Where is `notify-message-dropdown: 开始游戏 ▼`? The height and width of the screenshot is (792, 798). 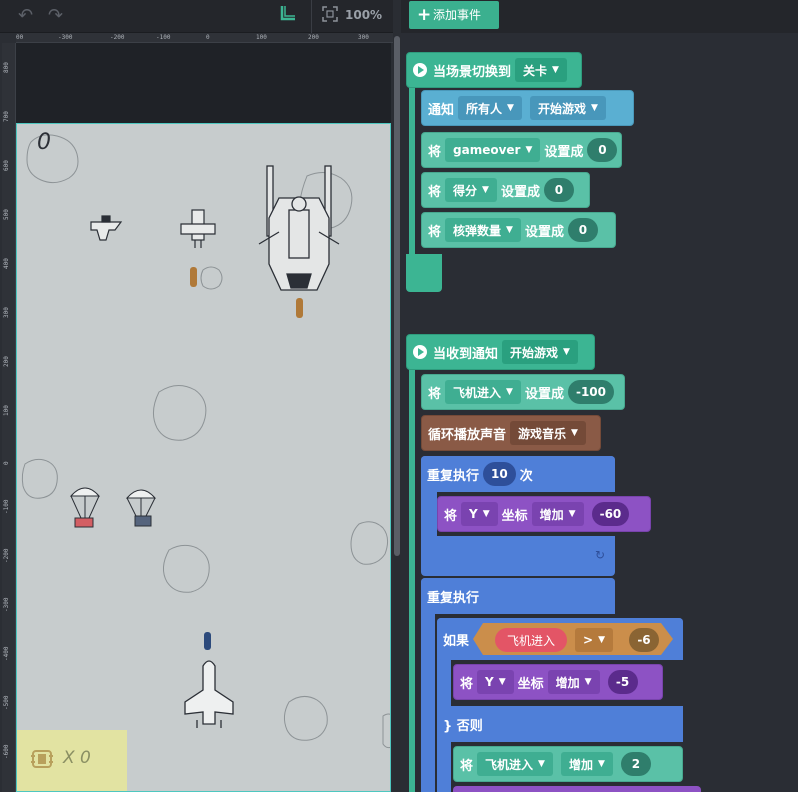
notify-message-dropdown: 开始游戏 ▼ is located at coordinates (567, 108).